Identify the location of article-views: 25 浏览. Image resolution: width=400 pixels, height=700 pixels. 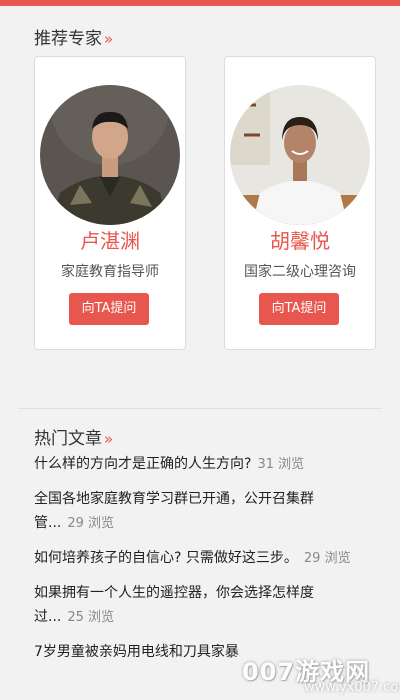
(91, 617).